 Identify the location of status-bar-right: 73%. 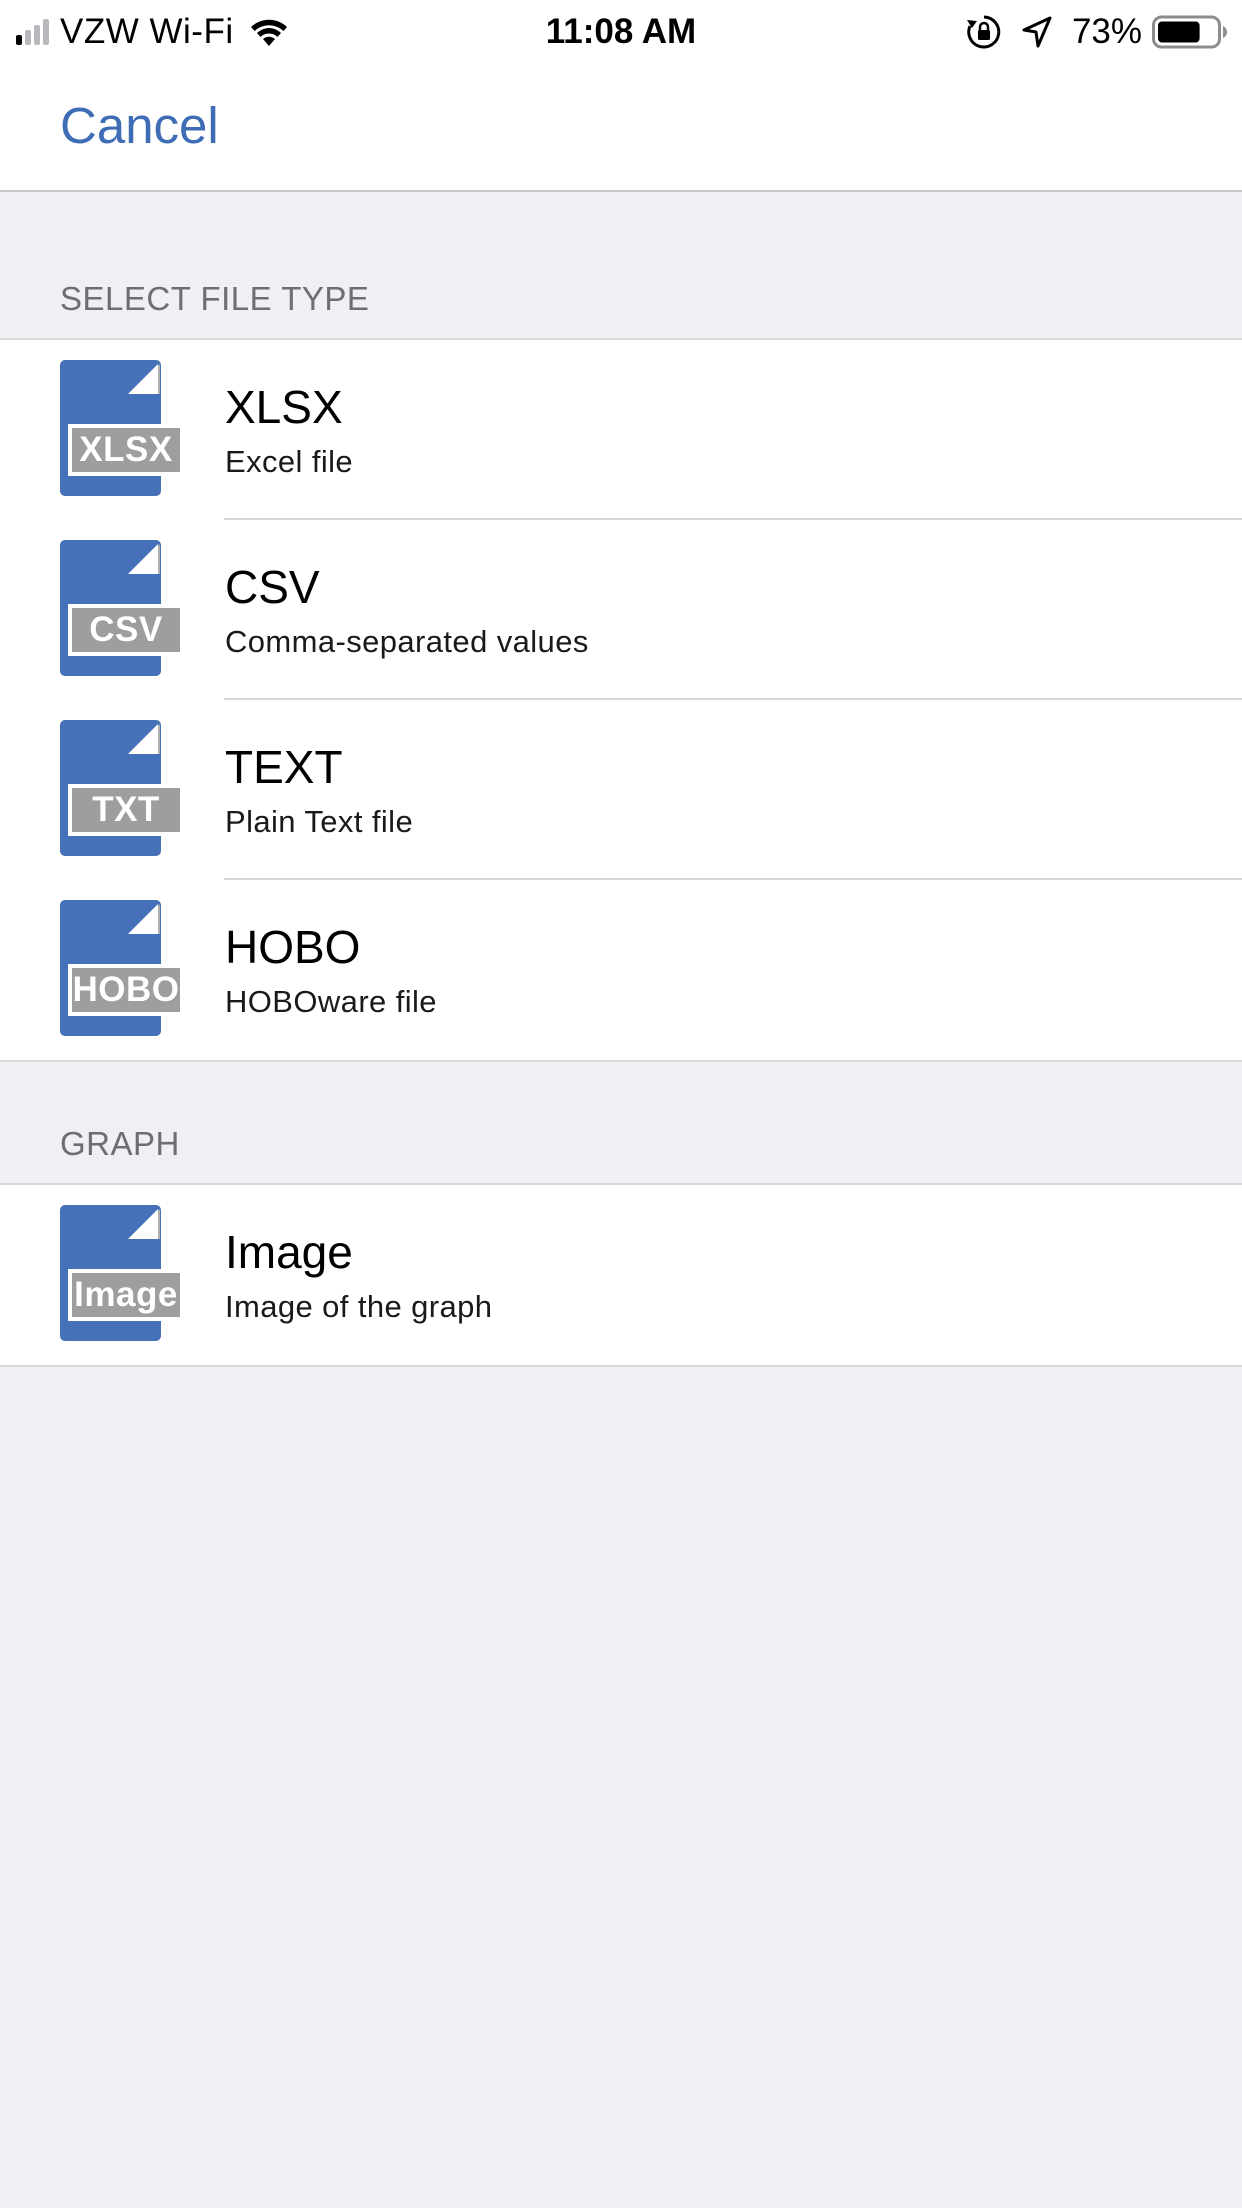
(1097, 32).